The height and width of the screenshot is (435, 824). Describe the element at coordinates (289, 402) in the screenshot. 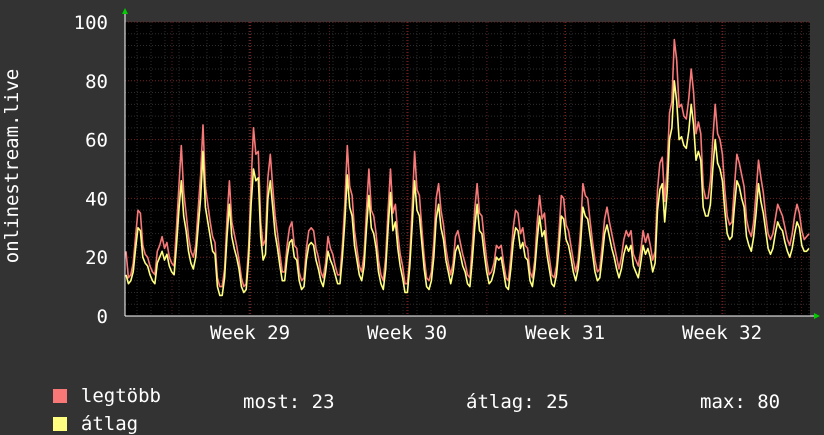

I see `stat-now: most: 23` at that location.